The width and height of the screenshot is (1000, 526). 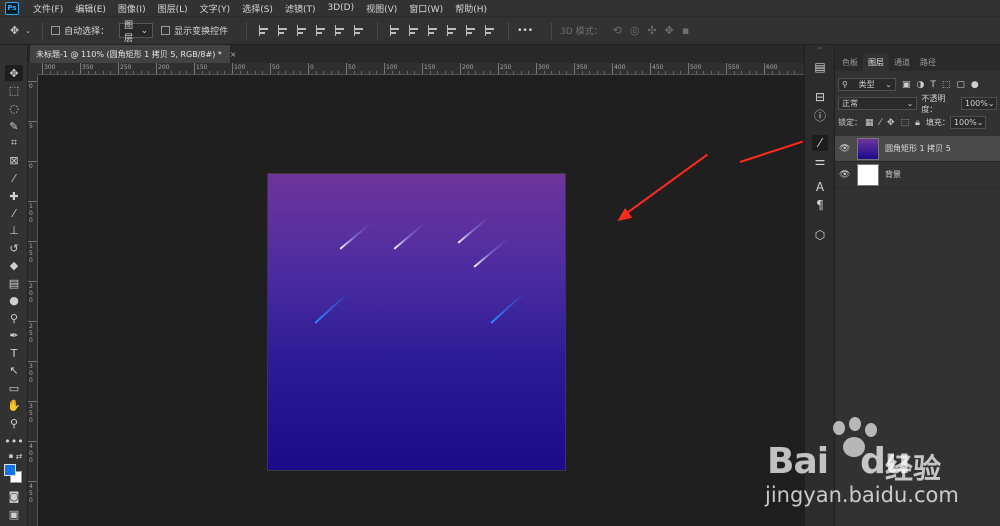 What do you see at coordinates (867, 84) in the screenshot?
I see `filter-kind-dropdown: ⚲ 类型 ⌄` at bounding box center [867, 84].